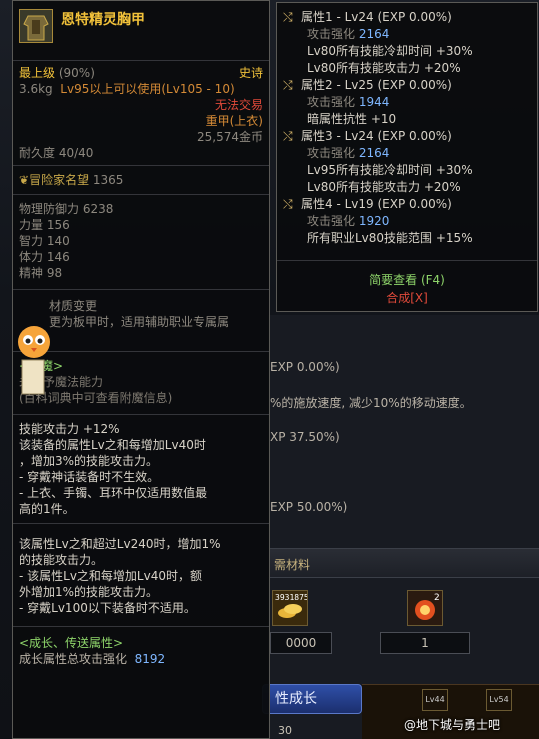 Image resolution: width=539 pixels, height=739 pixels. Describe the element at coordinates (59, 180) in the screenshot. I see `fame-label: 冒险家名望` at that location.